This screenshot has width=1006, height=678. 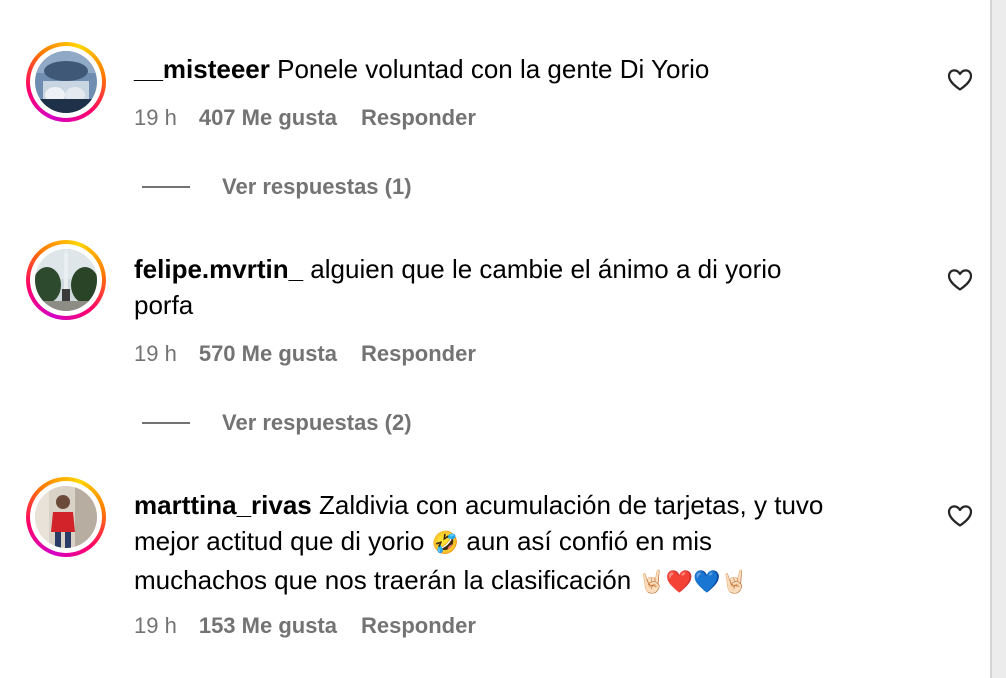 What do you see at coordinates (202, 69) in the screenshot?
I see `comment-username: __misteeer` at bounding box center [202, 69].